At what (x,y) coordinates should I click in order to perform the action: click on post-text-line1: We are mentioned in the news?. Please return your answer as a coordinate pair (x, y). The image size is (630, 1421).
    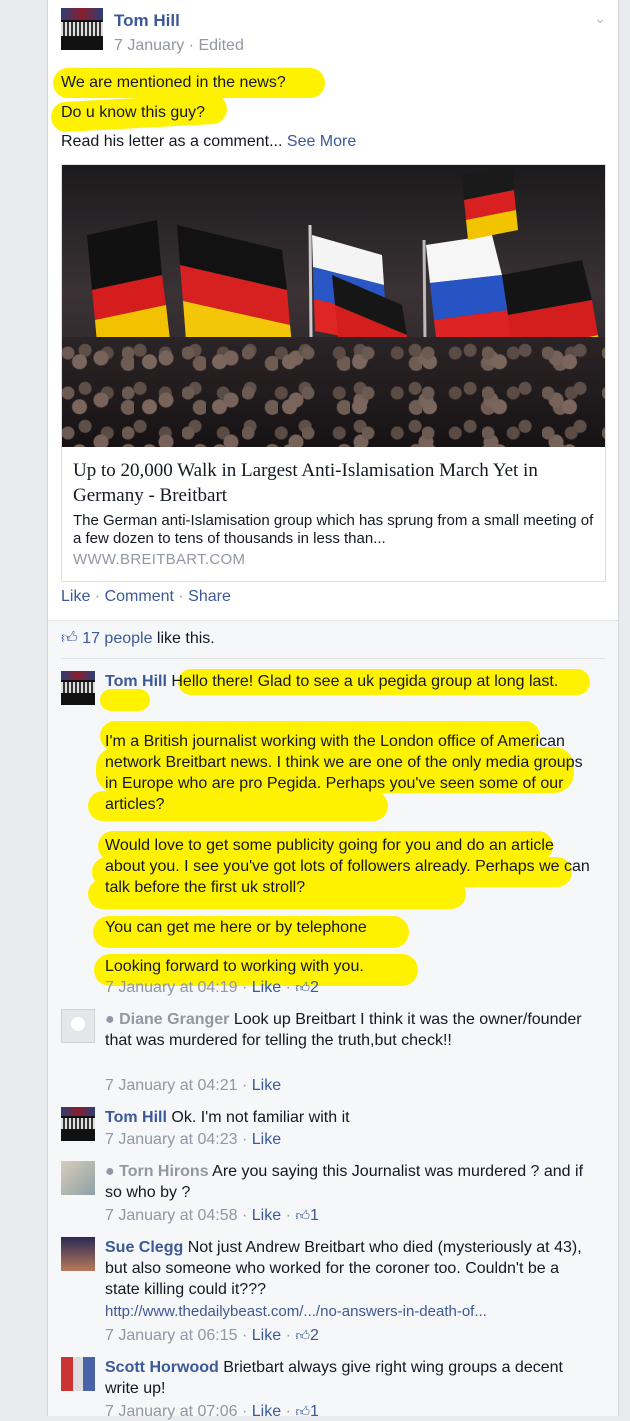
    Looking at the image, I should click on (173, 82).